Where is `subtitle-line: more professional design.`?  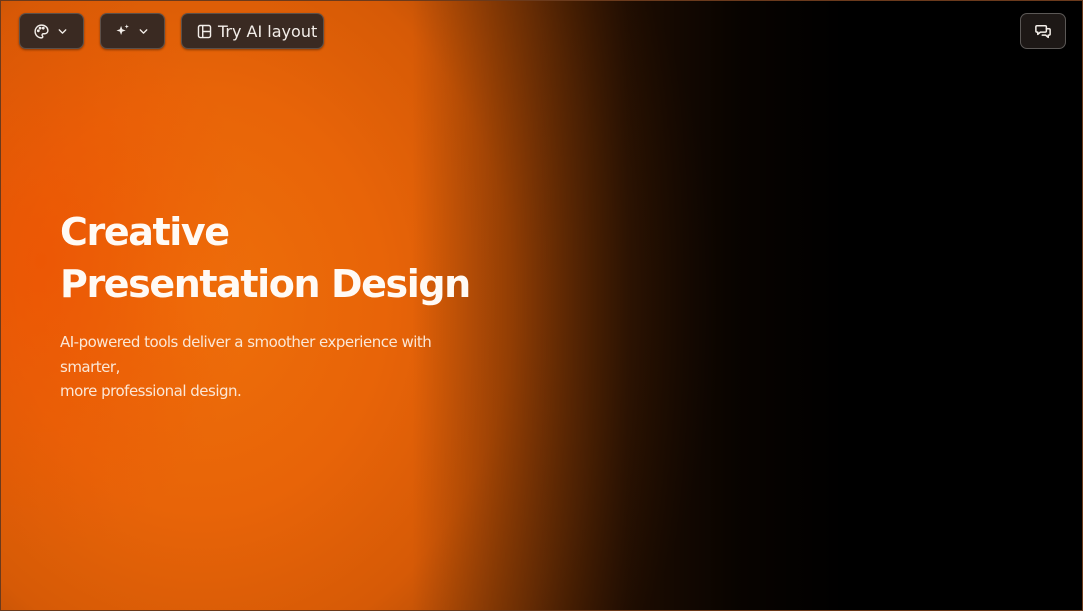 subtitle-line: more professional design. is located at coordinates (151, 391).